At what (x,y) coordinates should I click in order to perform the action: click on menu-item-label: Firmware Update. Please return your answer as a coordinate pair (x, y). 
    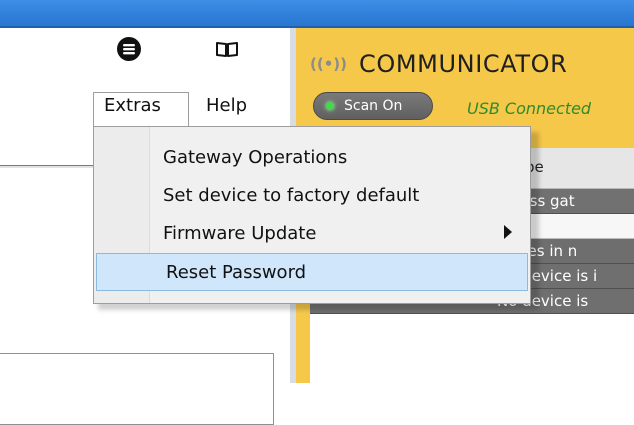
    Looking at the image, I should click on (240, 233).